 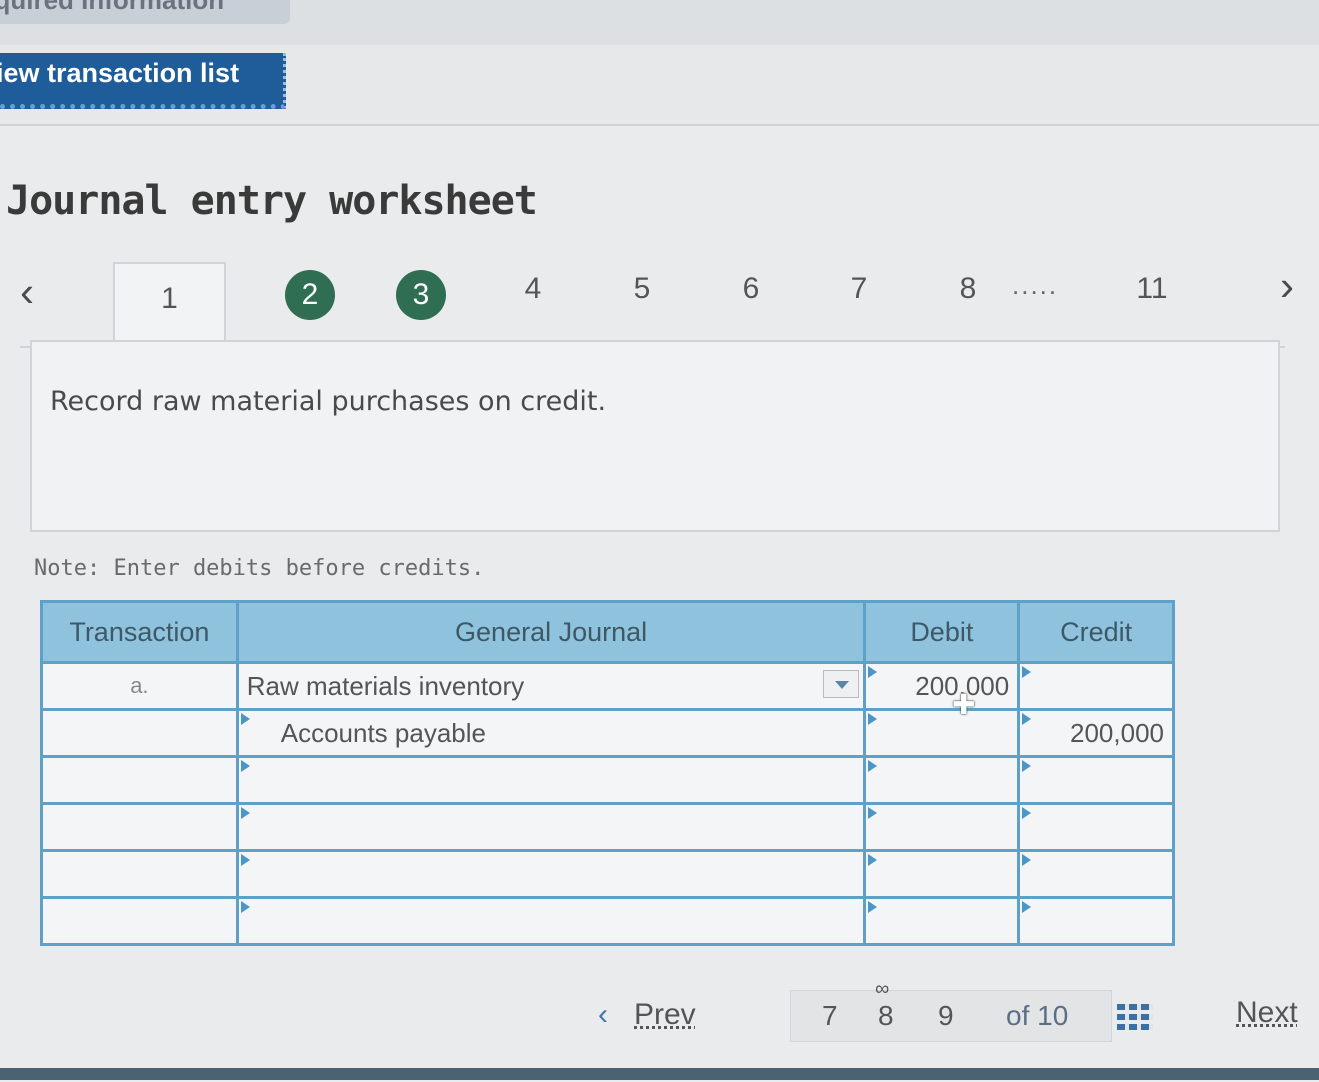 What do you see at coordinates (272, 201) in the screenshot?
I see `page-title: Journal entry worksheet` at bounding box center [272, 201].